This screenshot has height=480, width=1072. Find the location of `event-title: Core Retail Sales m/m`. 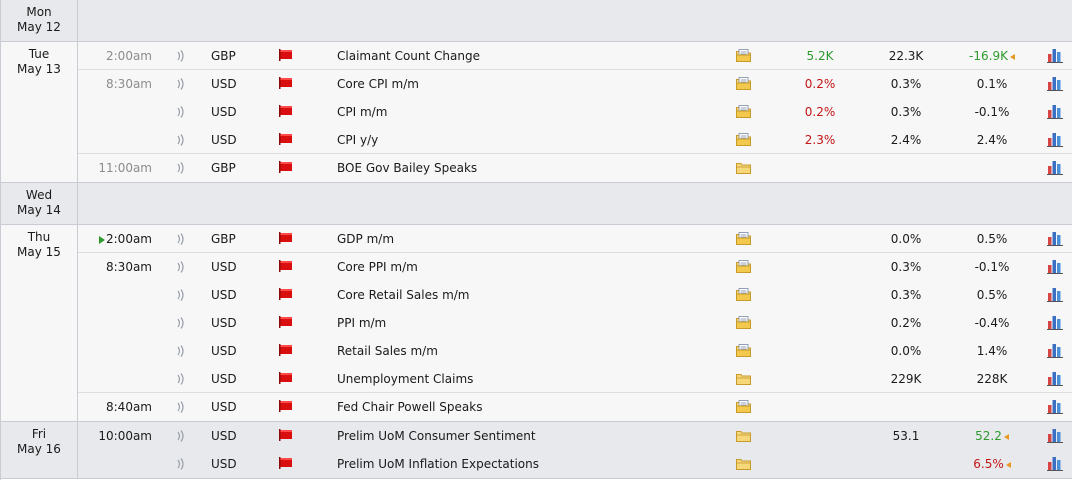

event-title: Core Retail Sales m/m is located at coordinates (403, 295).